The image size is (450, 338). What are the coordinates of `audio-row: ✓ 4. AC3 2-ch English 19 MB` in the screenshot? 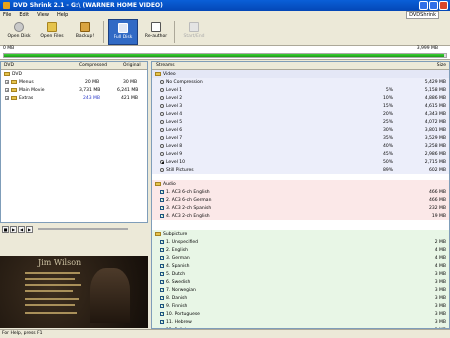 It's located at (300, 216).